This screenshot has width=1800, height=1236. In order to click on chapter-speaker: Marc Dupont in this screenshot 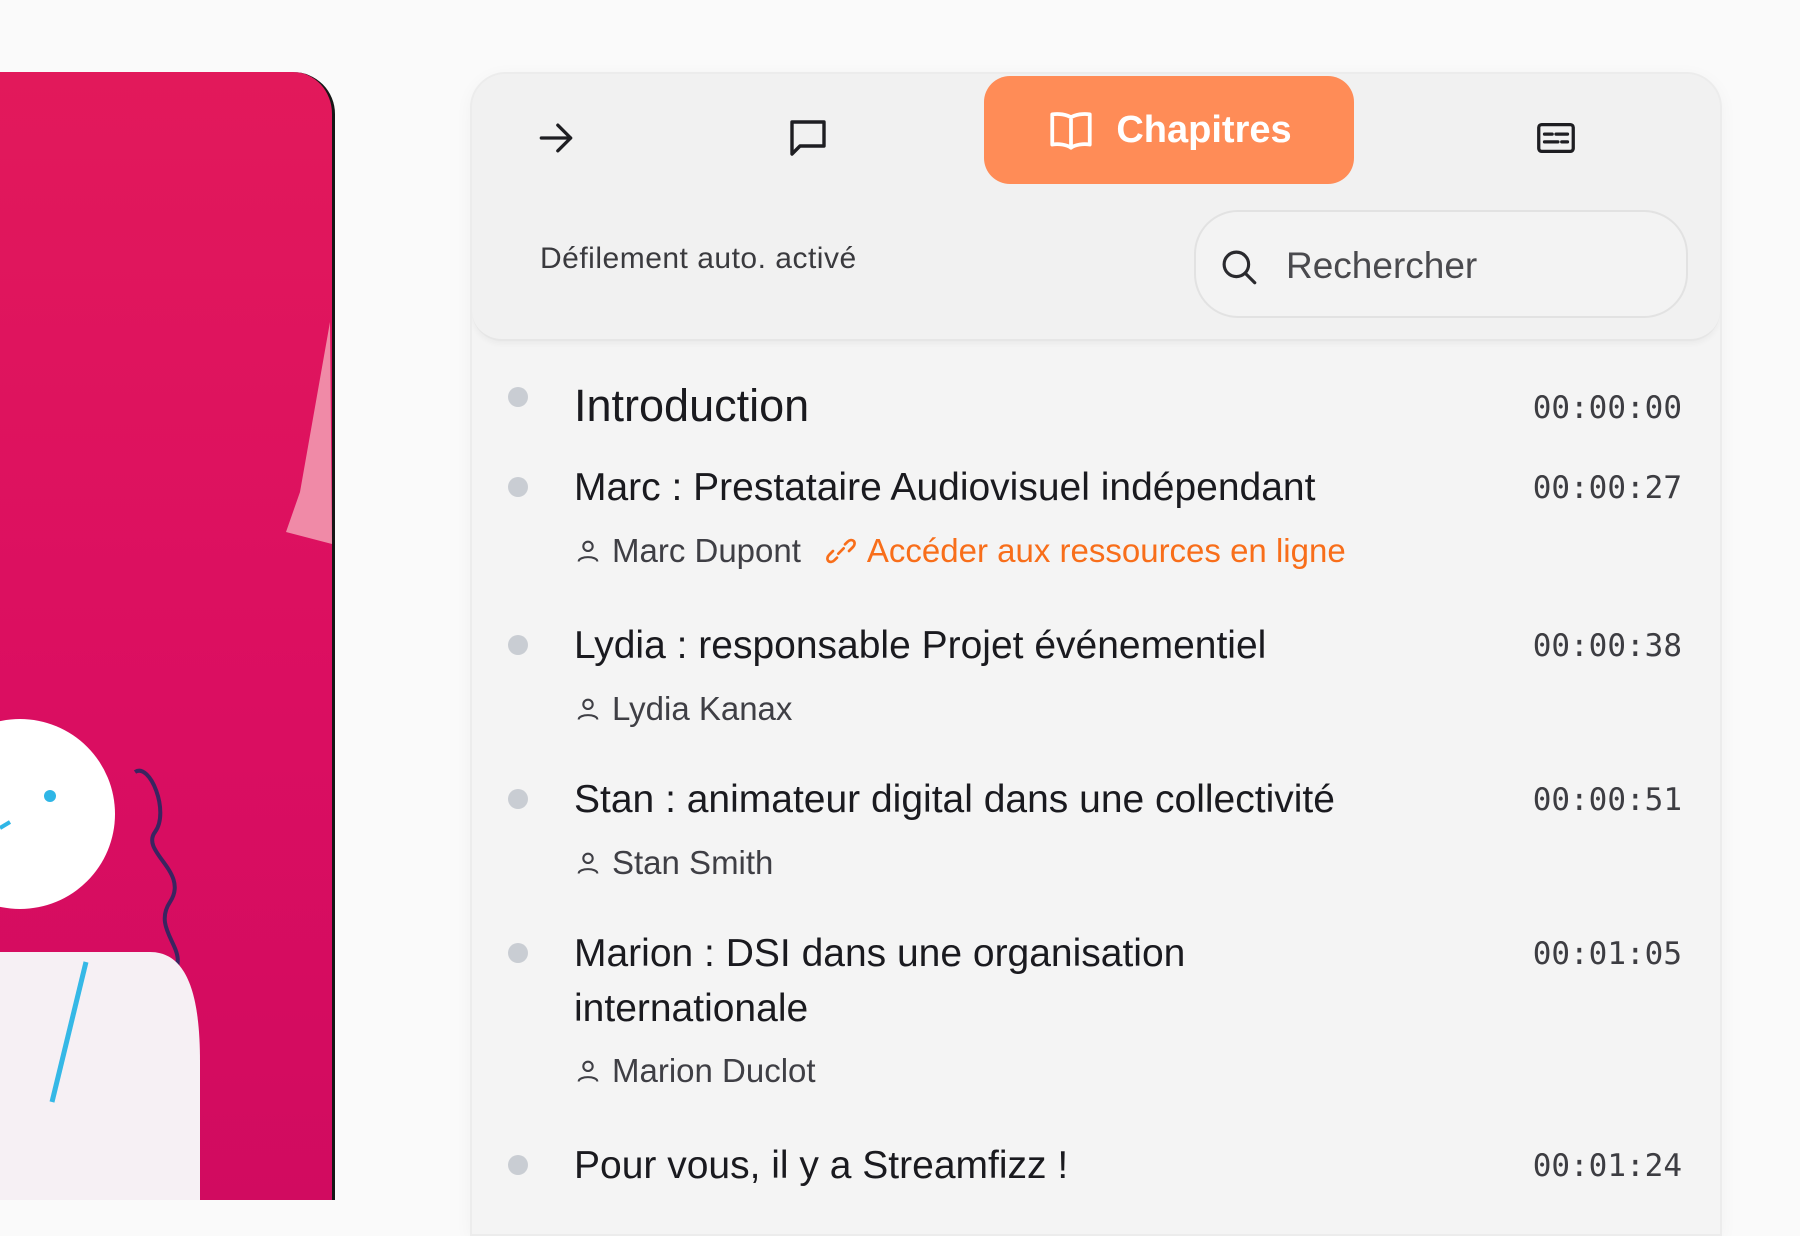, I will do `click(706, 550)`.